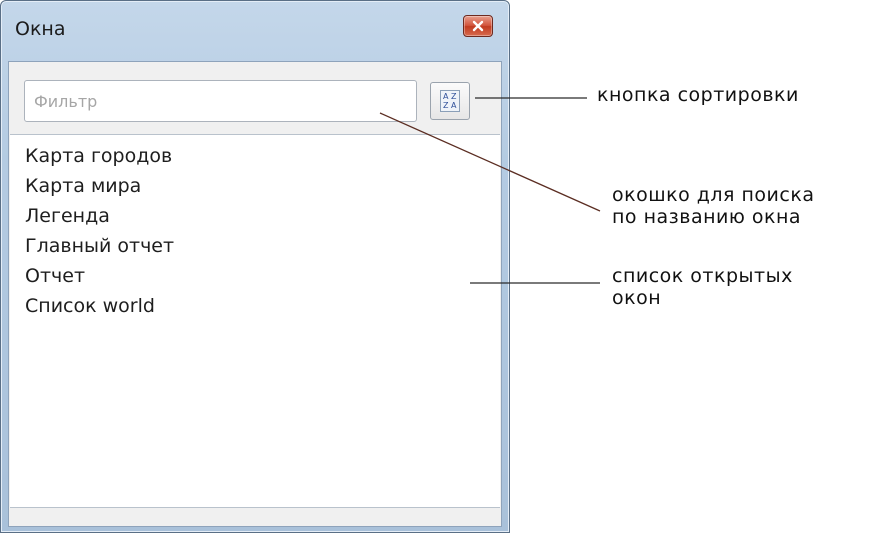  Describe the element at coordinates (713, 195) in the screenshot. I see `annotation-line: окошко для поиска` at that location.